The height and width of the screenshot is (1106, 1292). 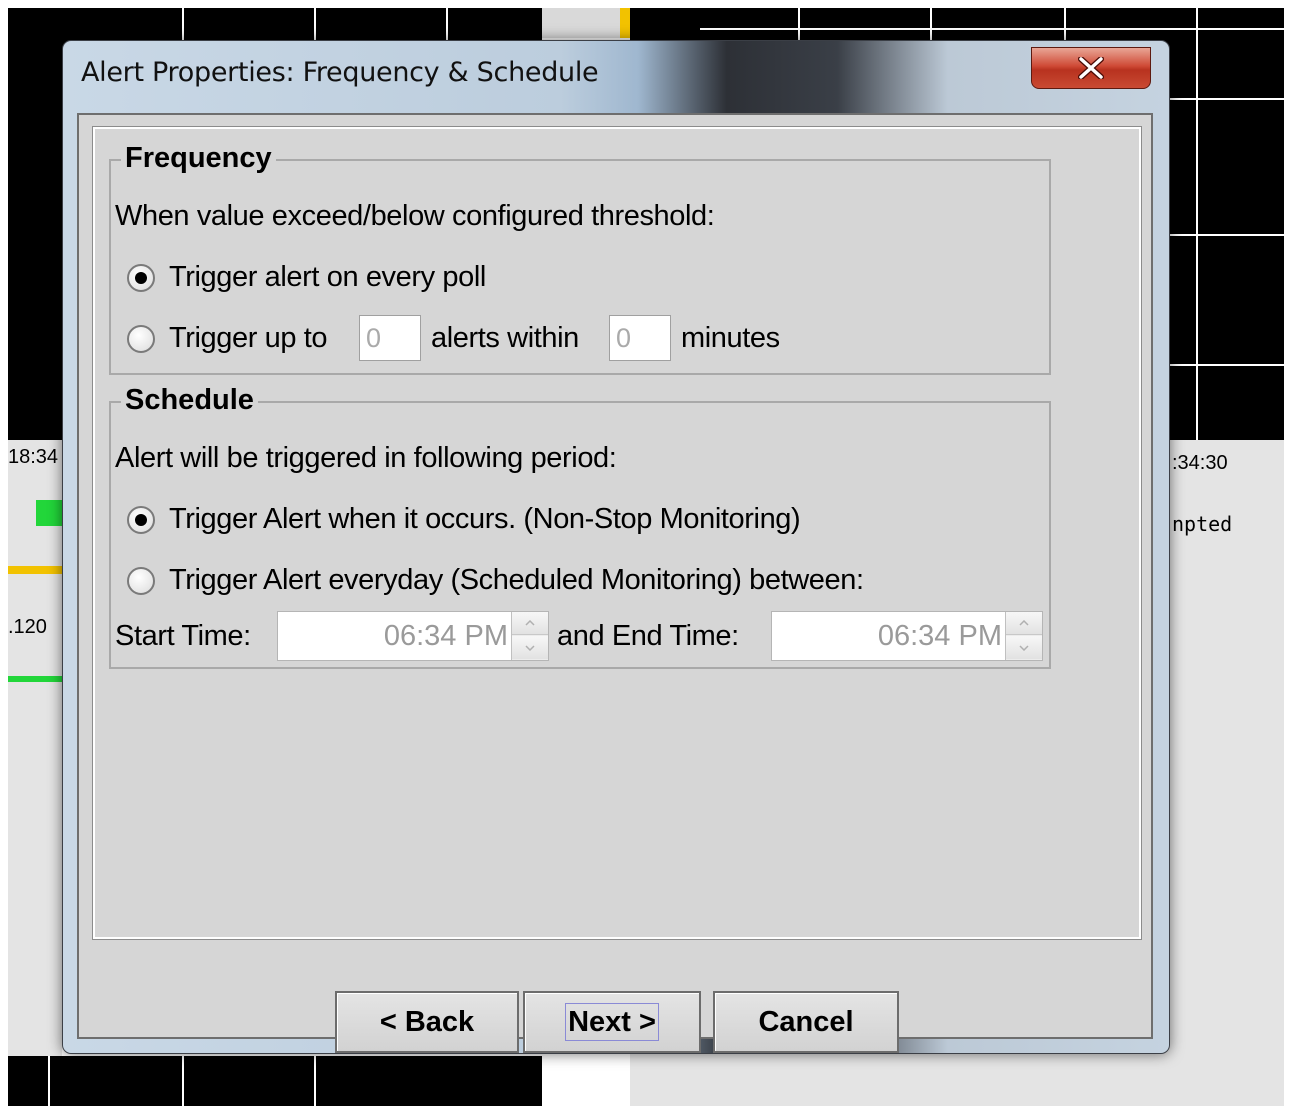 I want to click on background-time-label: :34:30, so click(x=1200, y=463).